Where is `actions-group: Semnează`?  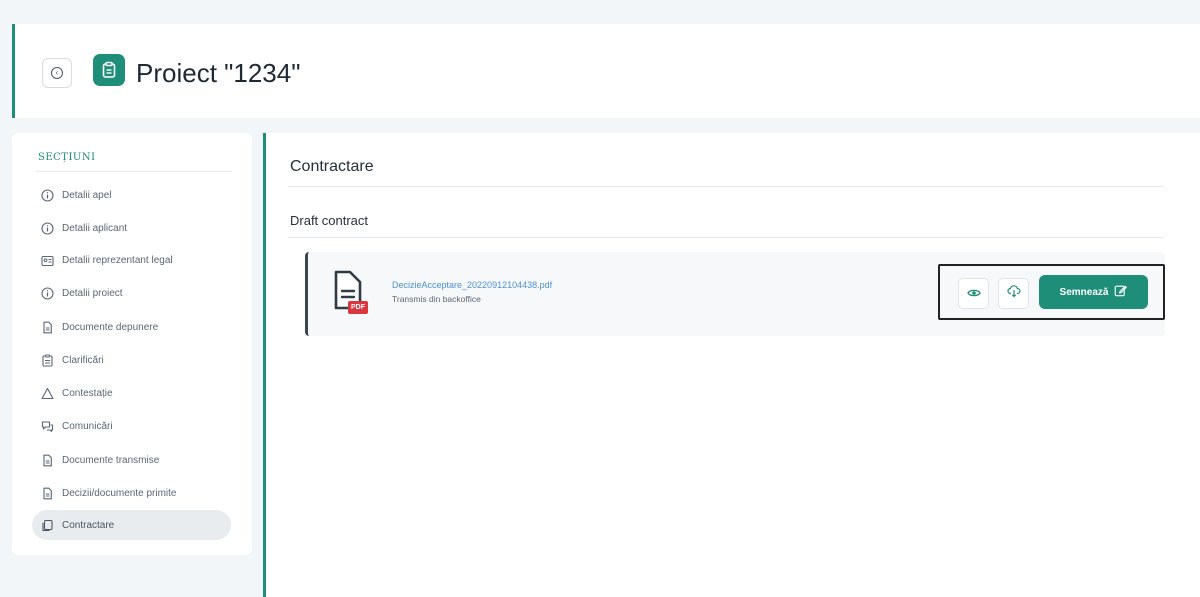 actions-group: Semnează is located at coordinates (1051, 292).